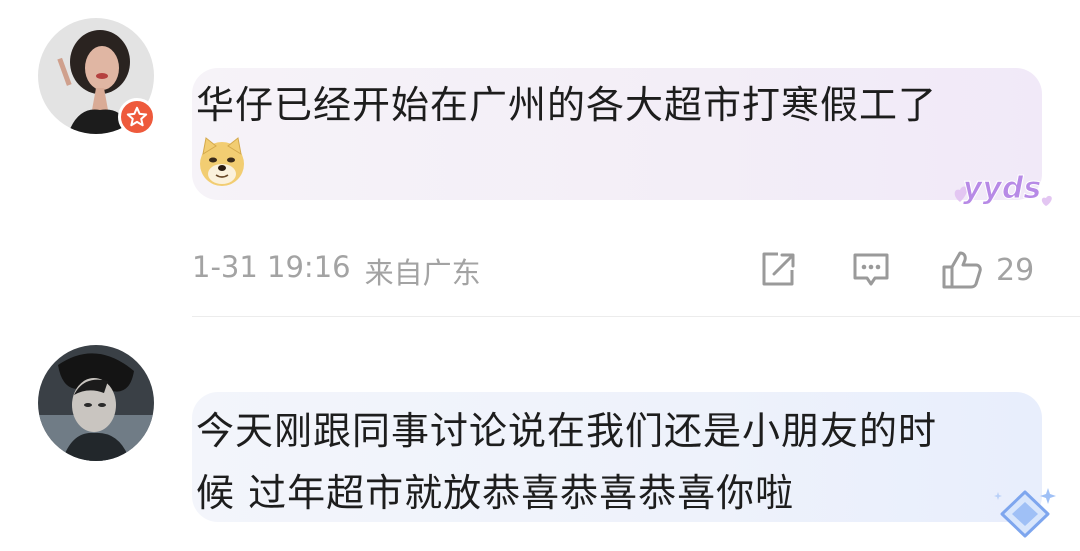 This screenshot has width=1080, height=551. What do you see at coordinates (495, 493) in the screenshot?
I see `comment-2-text-line2: 候 过年超市就放恭喜恭喜恭喜你啦` at bounding box center [495, 493].